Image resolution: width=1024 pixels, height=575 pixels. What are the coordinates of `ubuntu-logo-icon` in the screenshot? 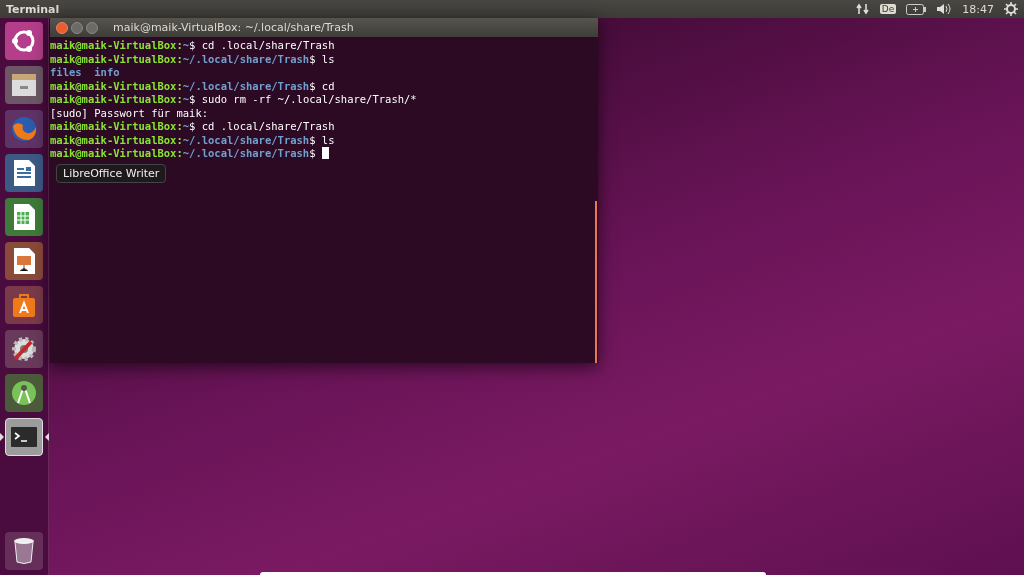 It's located at (24, 41).